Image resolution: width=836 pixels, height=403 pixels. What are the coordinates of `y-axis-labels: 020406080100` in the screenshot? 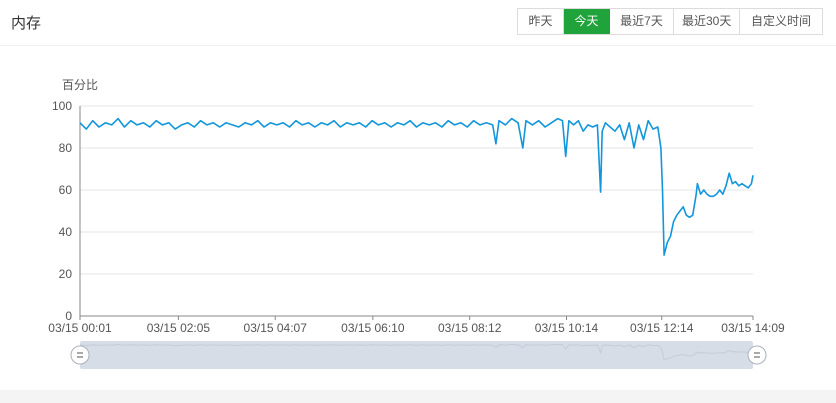 It's located at (62, 211).